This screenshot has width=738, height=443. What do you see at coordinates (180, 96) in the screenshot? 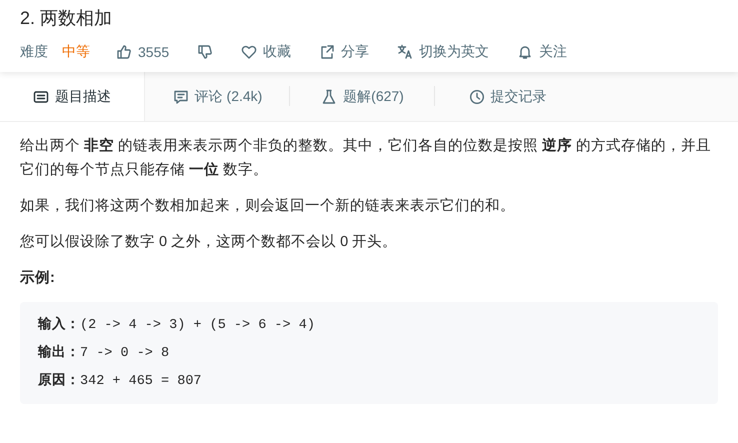
I see `comment-icon` at bounding box center [180, 96].